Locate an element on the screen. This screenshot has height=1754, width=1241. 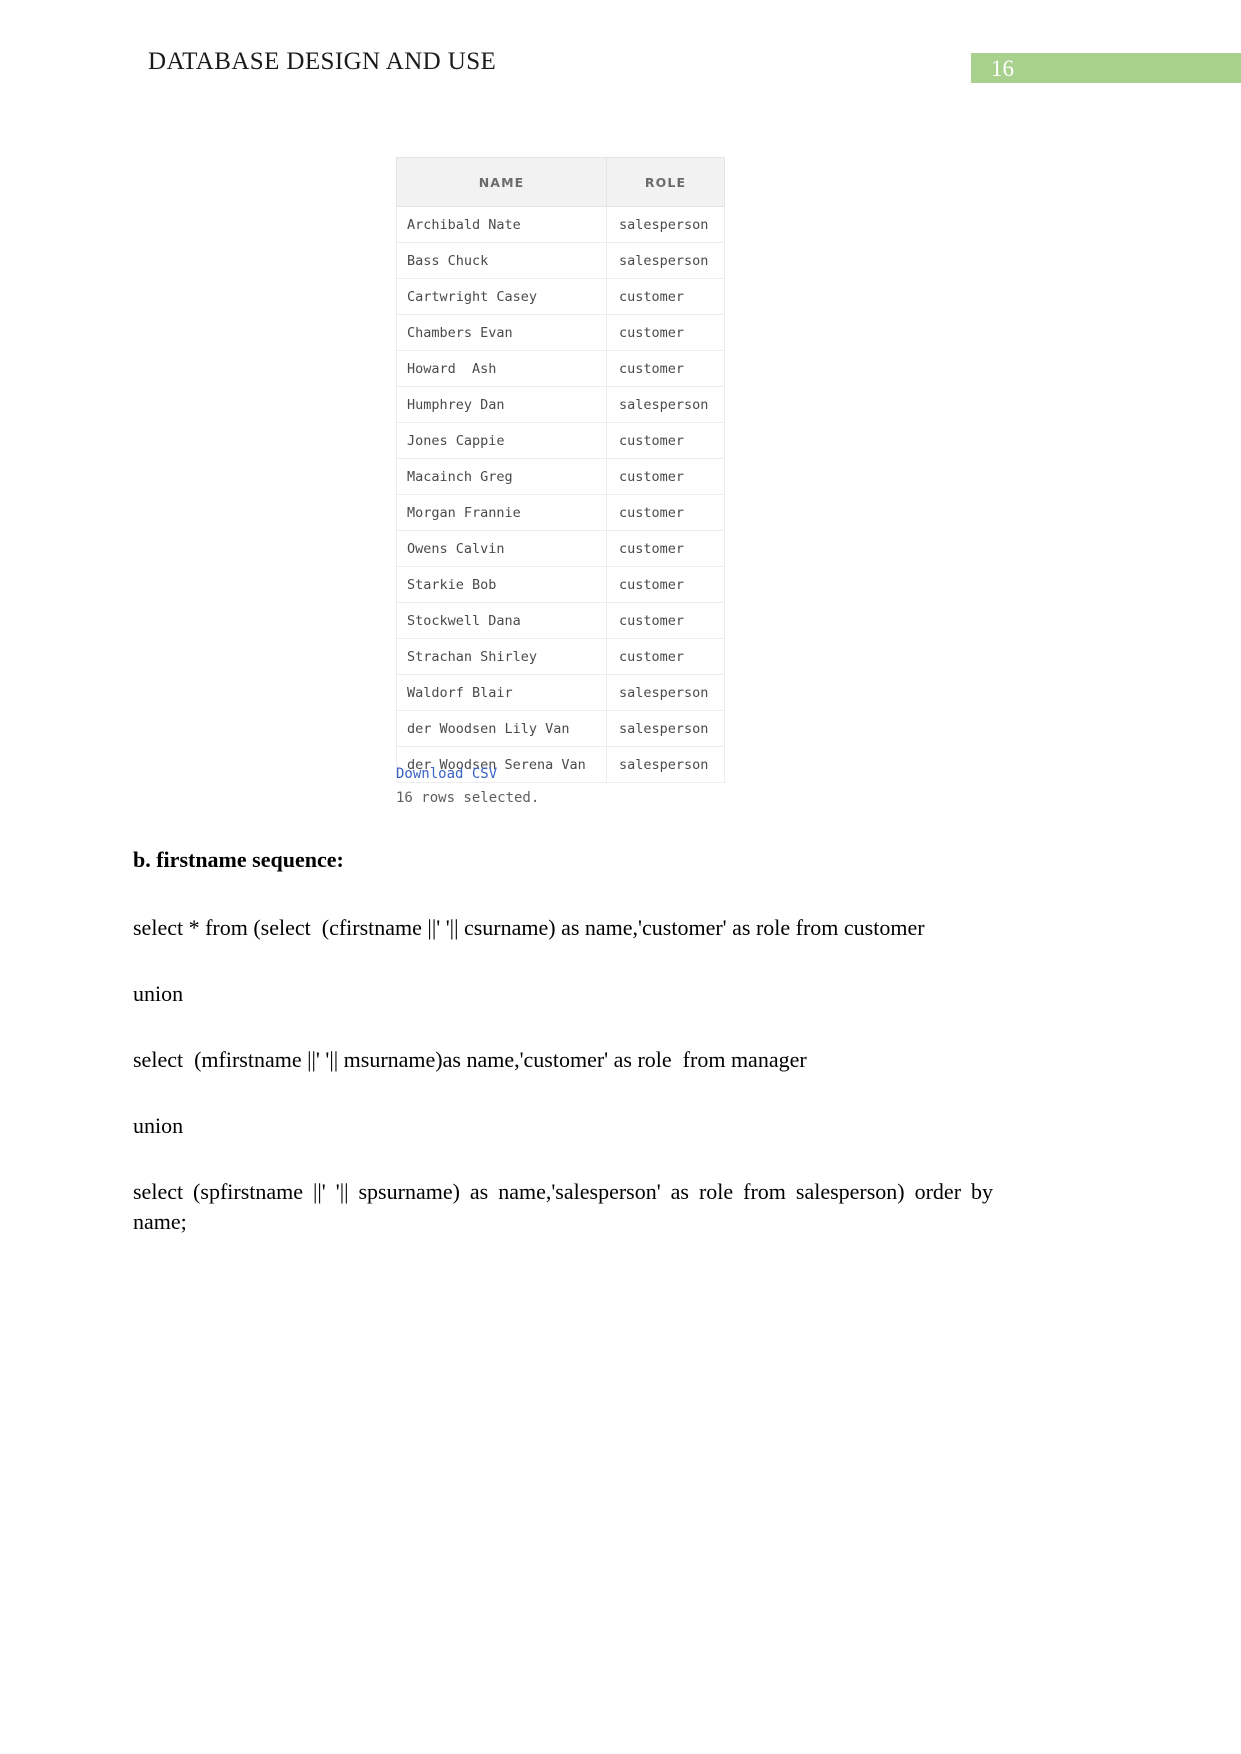
table-row: Stockwell Dana customer is located at coordinates (560, 620).